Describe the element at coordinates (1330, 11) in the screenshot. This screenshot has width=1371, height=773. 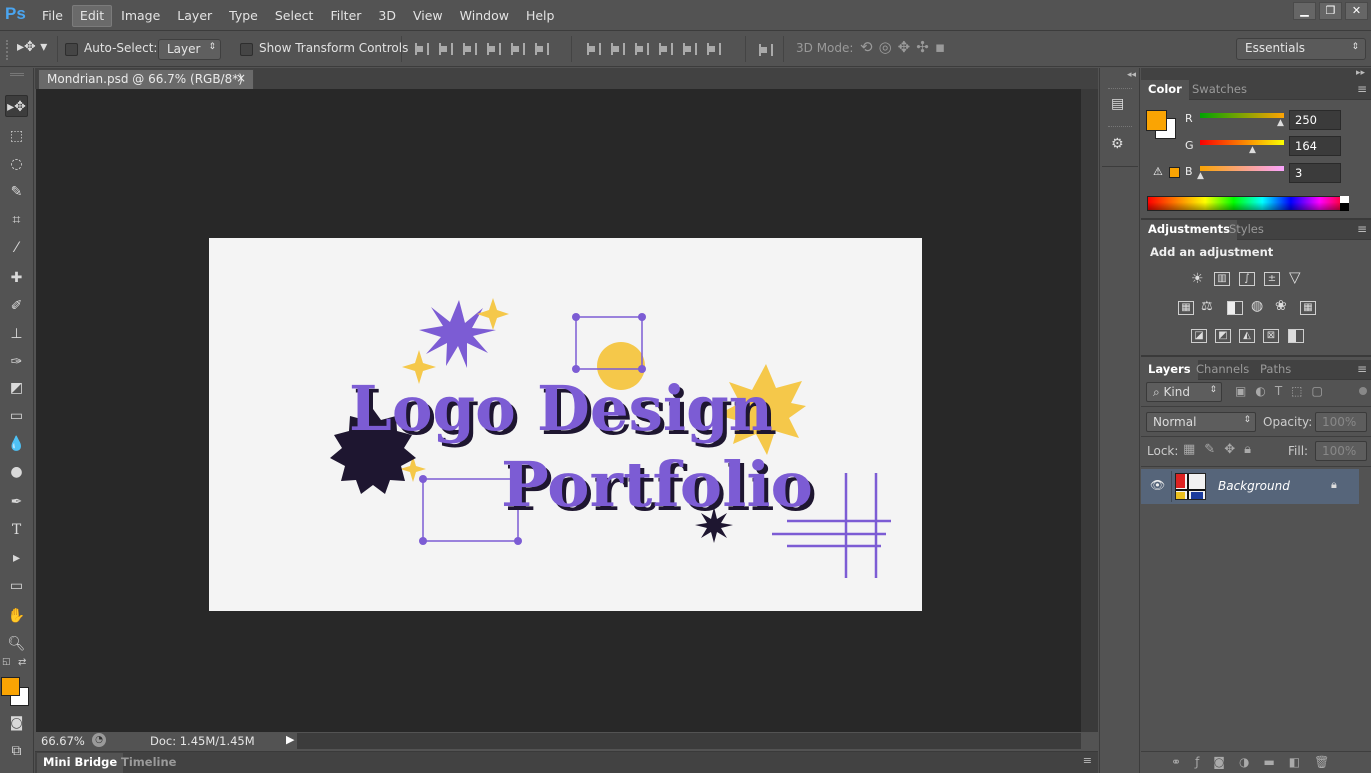
I see `restore-icon: ❐` at that location.